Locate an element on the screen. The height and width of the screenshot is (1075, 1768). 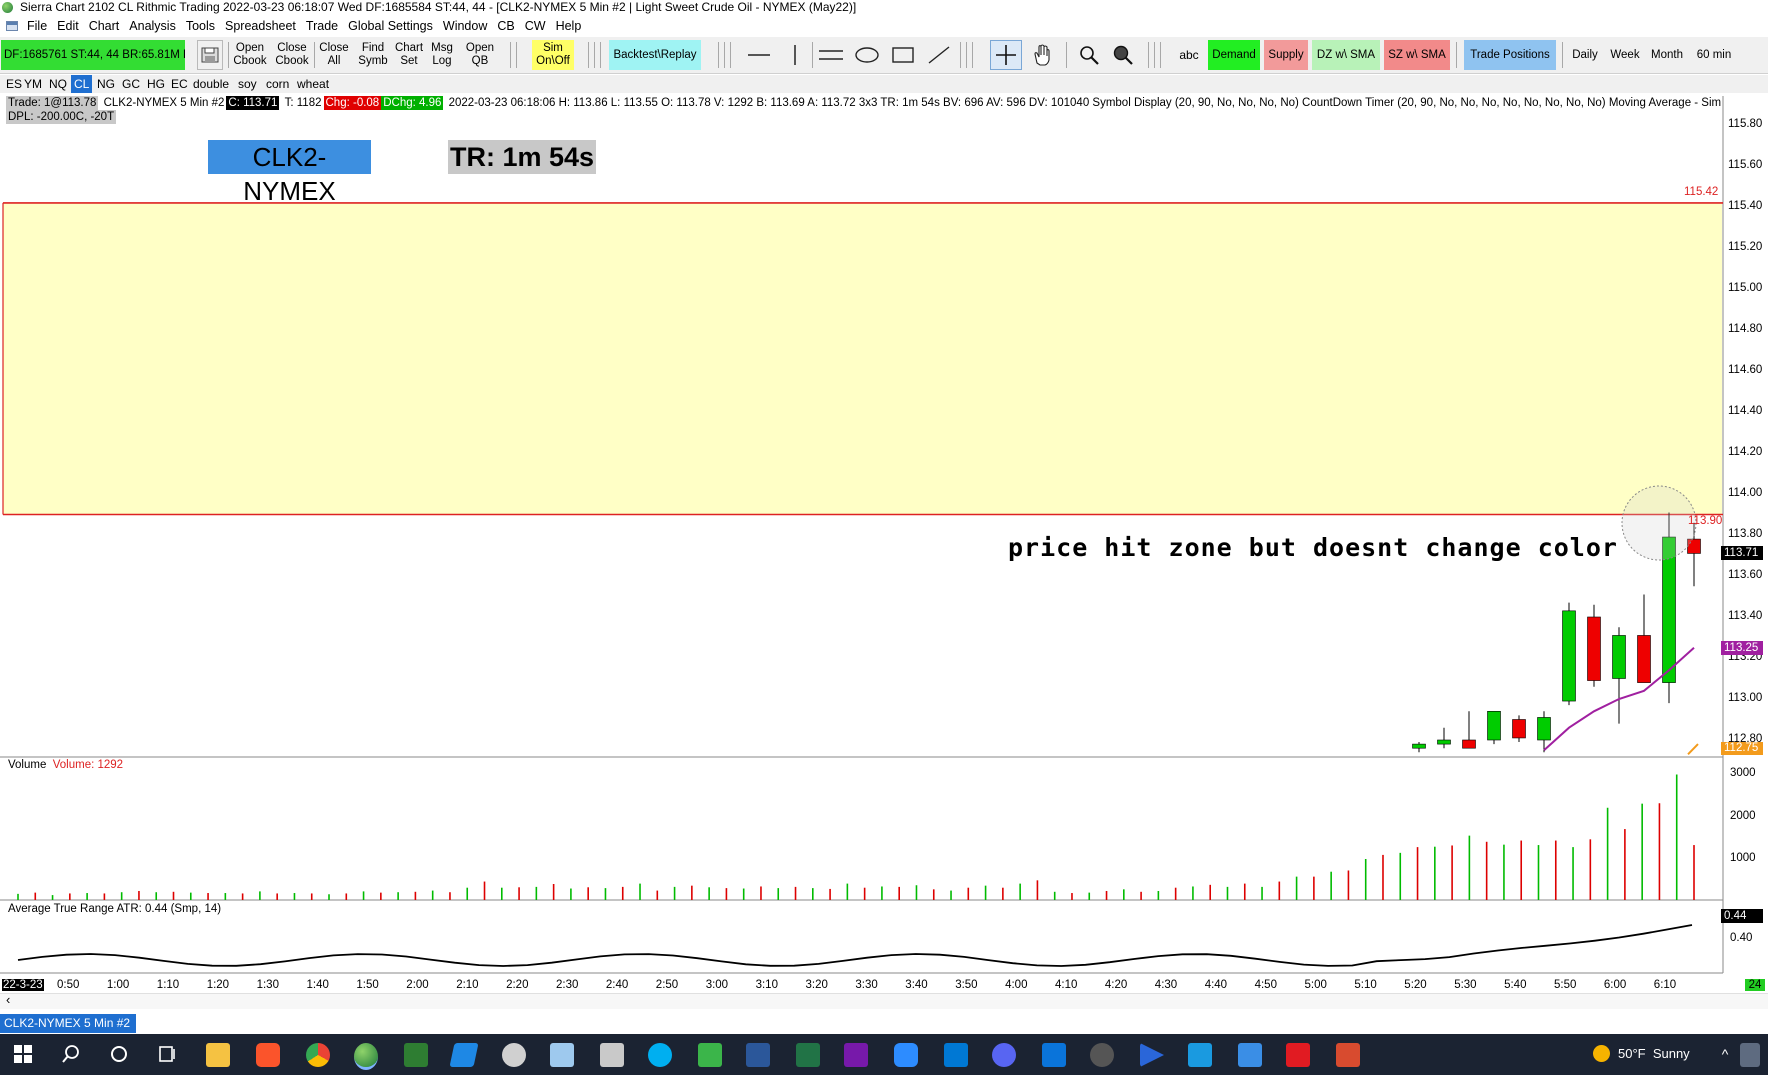
mail-icon is located at coordinates (1054, 1055).